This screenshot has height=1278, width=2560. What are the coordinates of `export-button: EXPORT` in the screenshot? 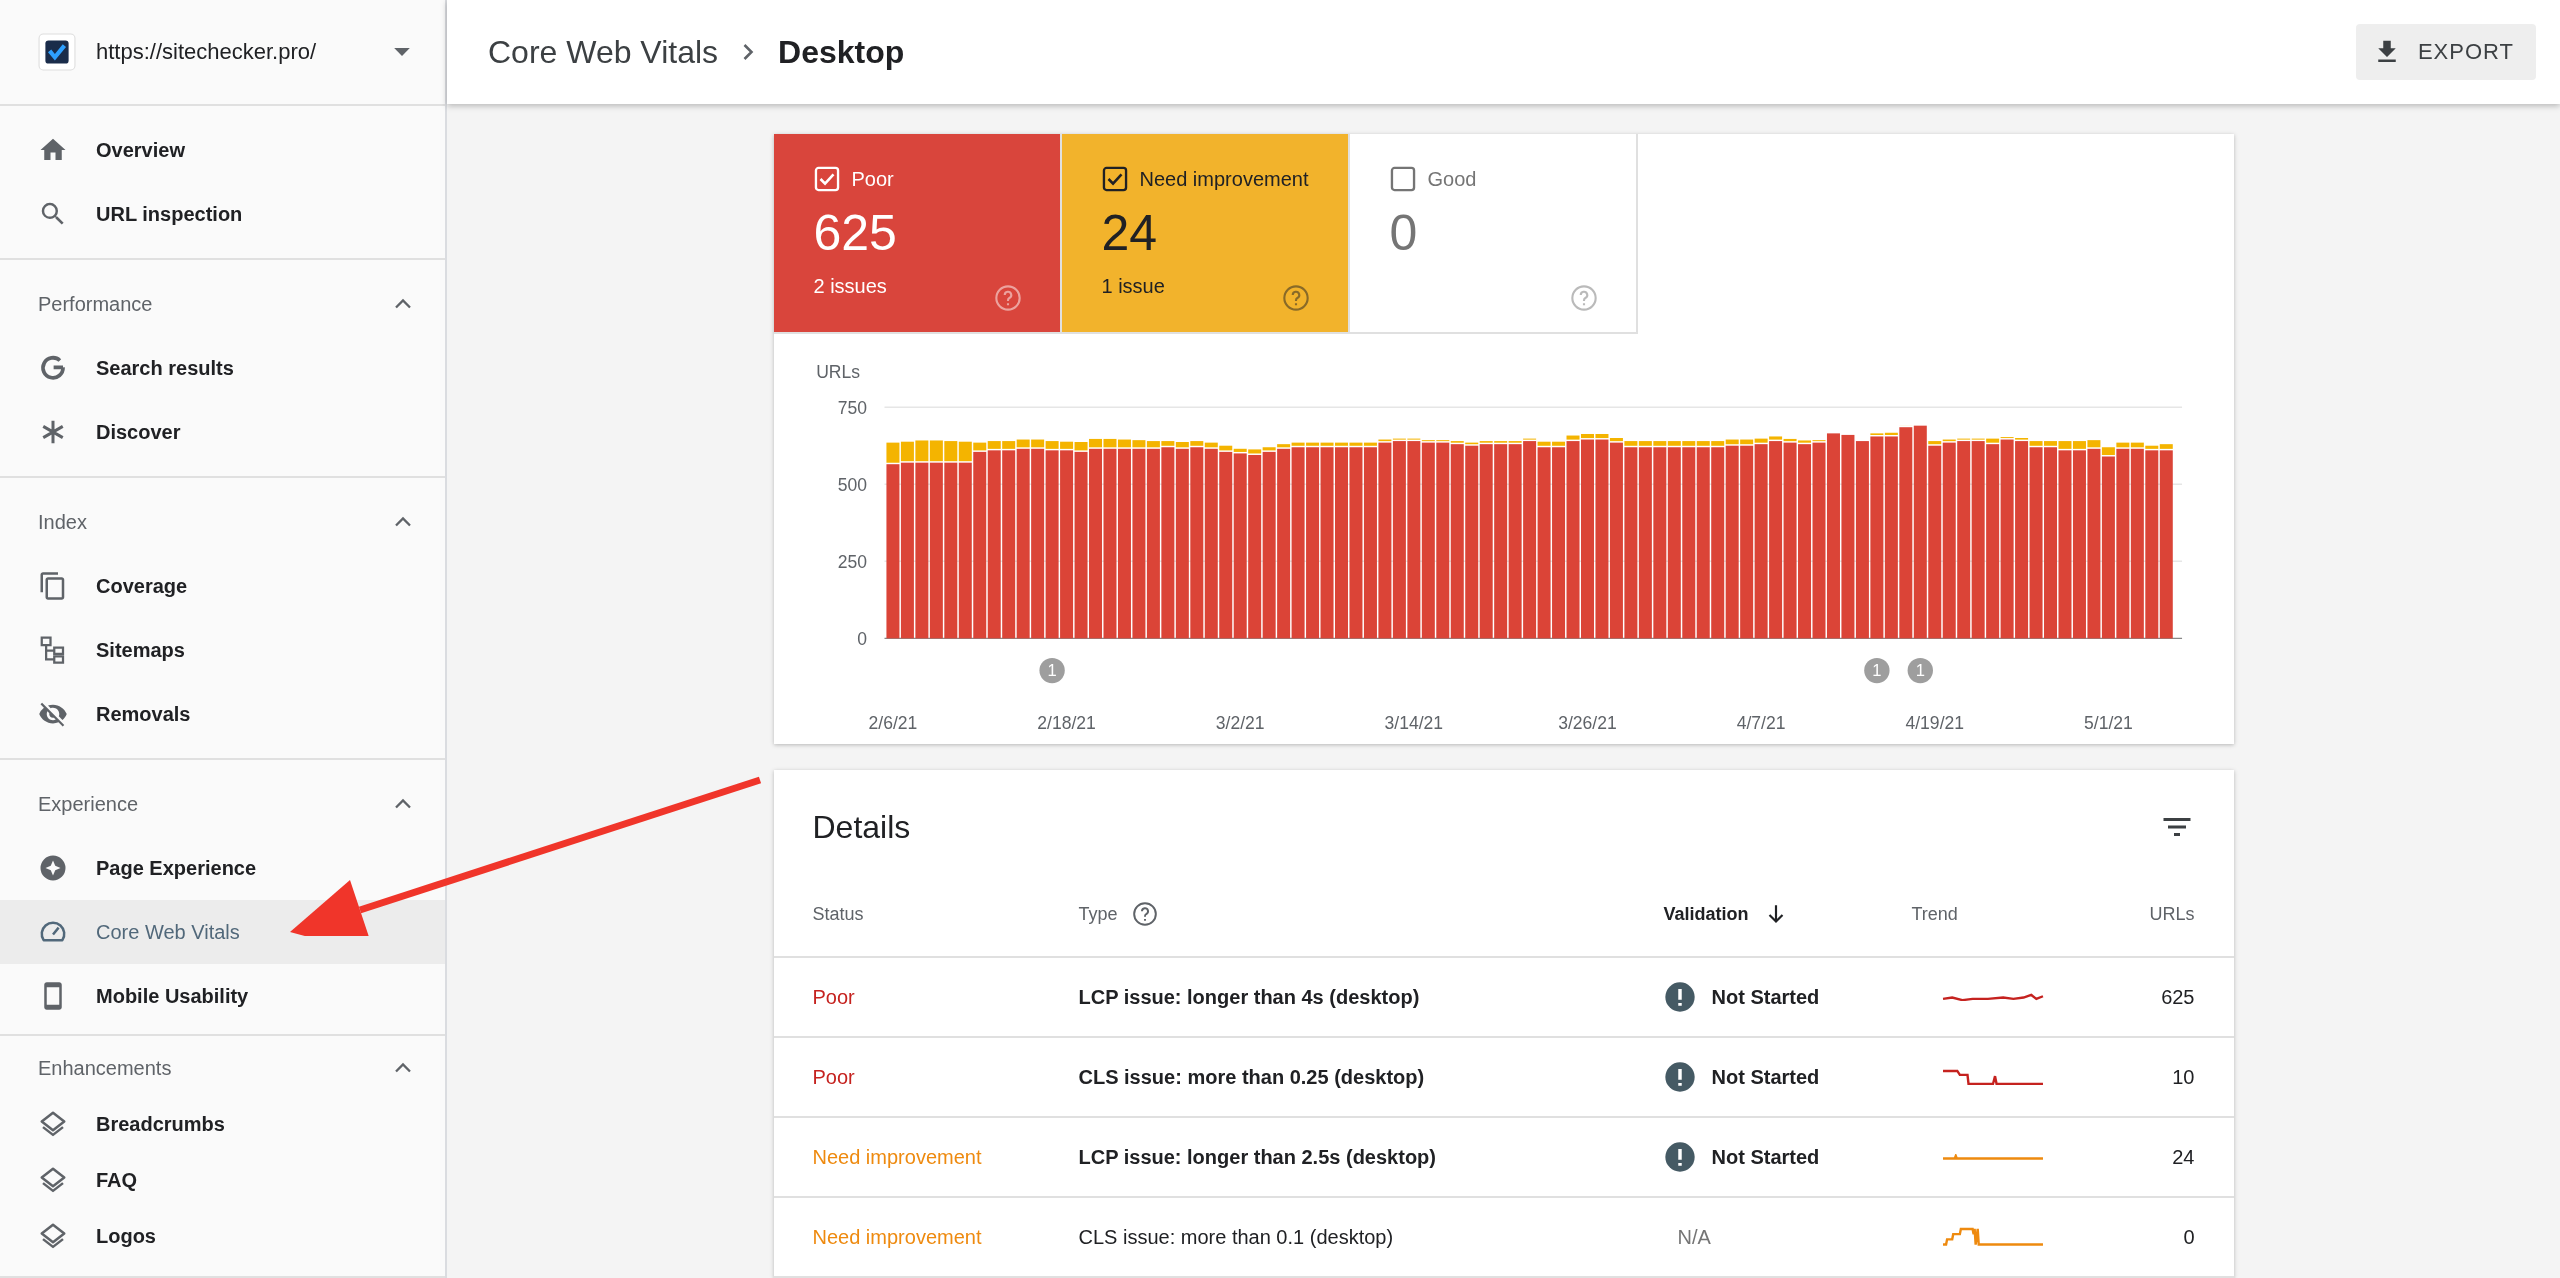 It's located at (2445, 52).